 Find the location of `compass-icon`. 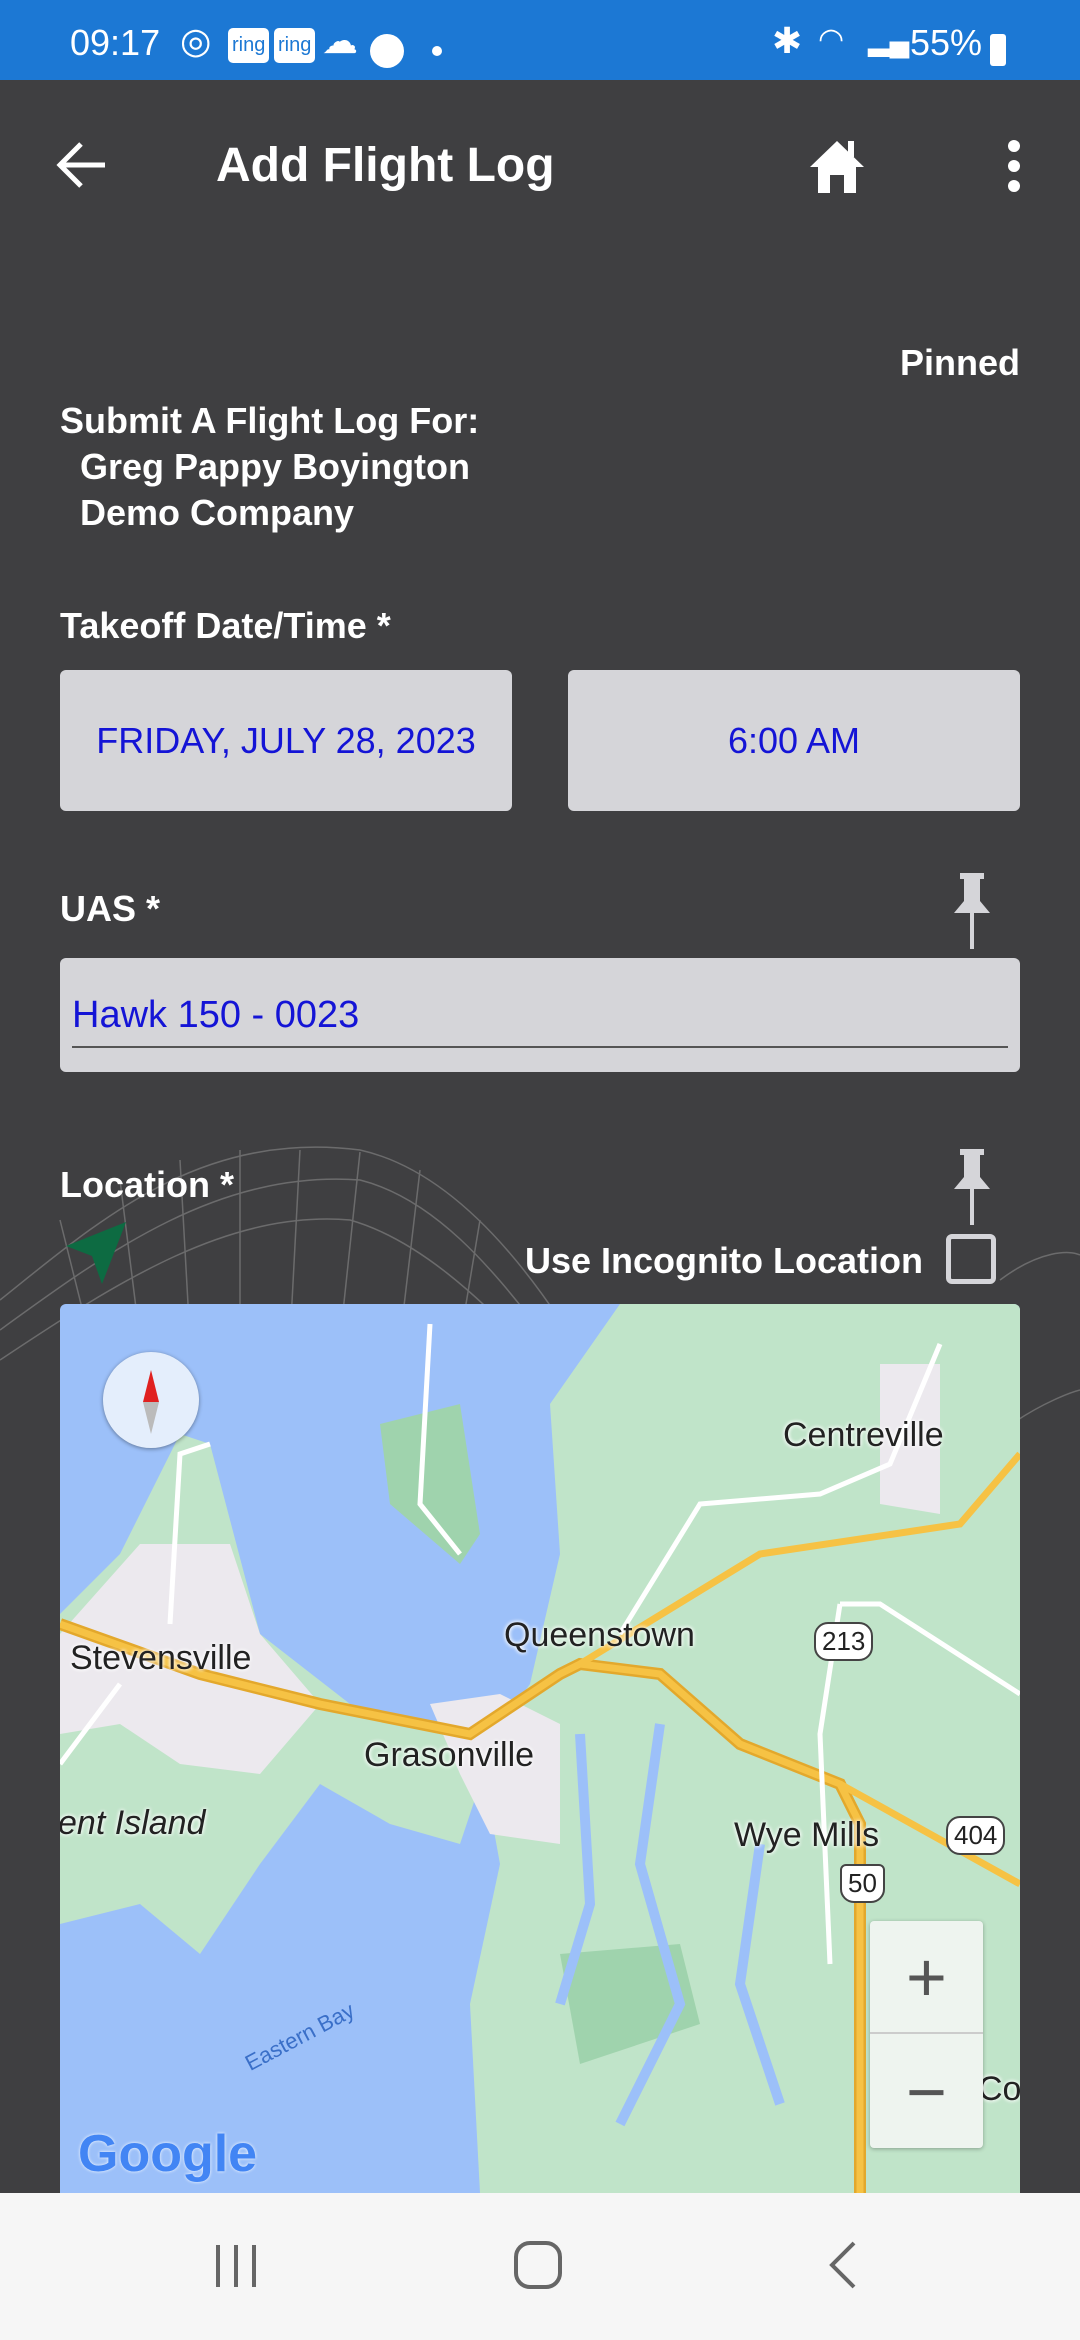

compass-icon is located at coordinates (151, 1402).